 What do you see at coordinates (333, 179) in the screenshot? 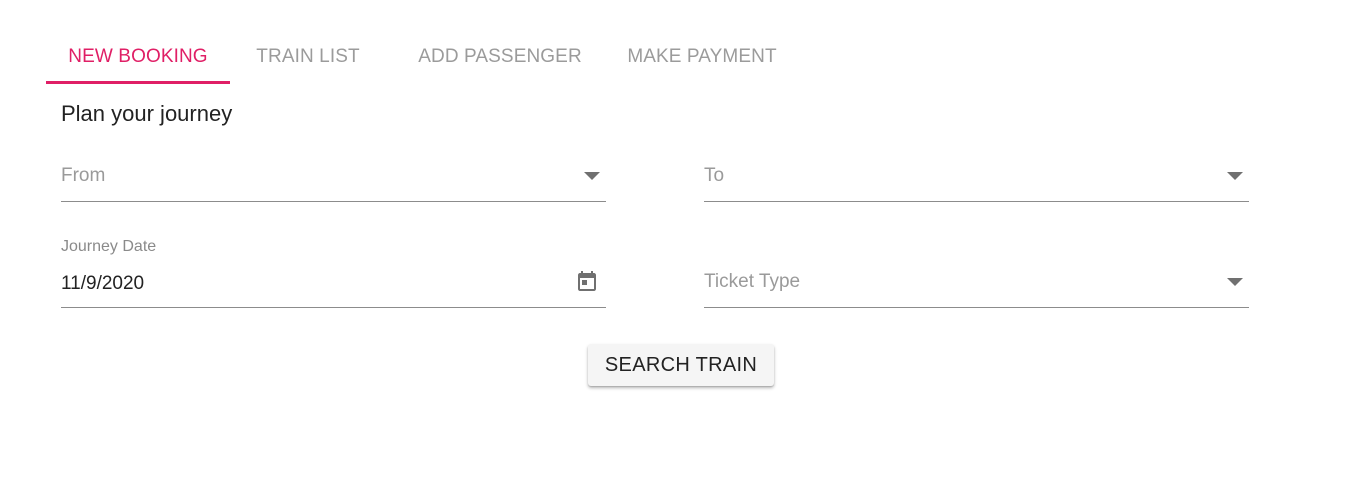
I see `from-select: From` at bounding box center [333, 179].